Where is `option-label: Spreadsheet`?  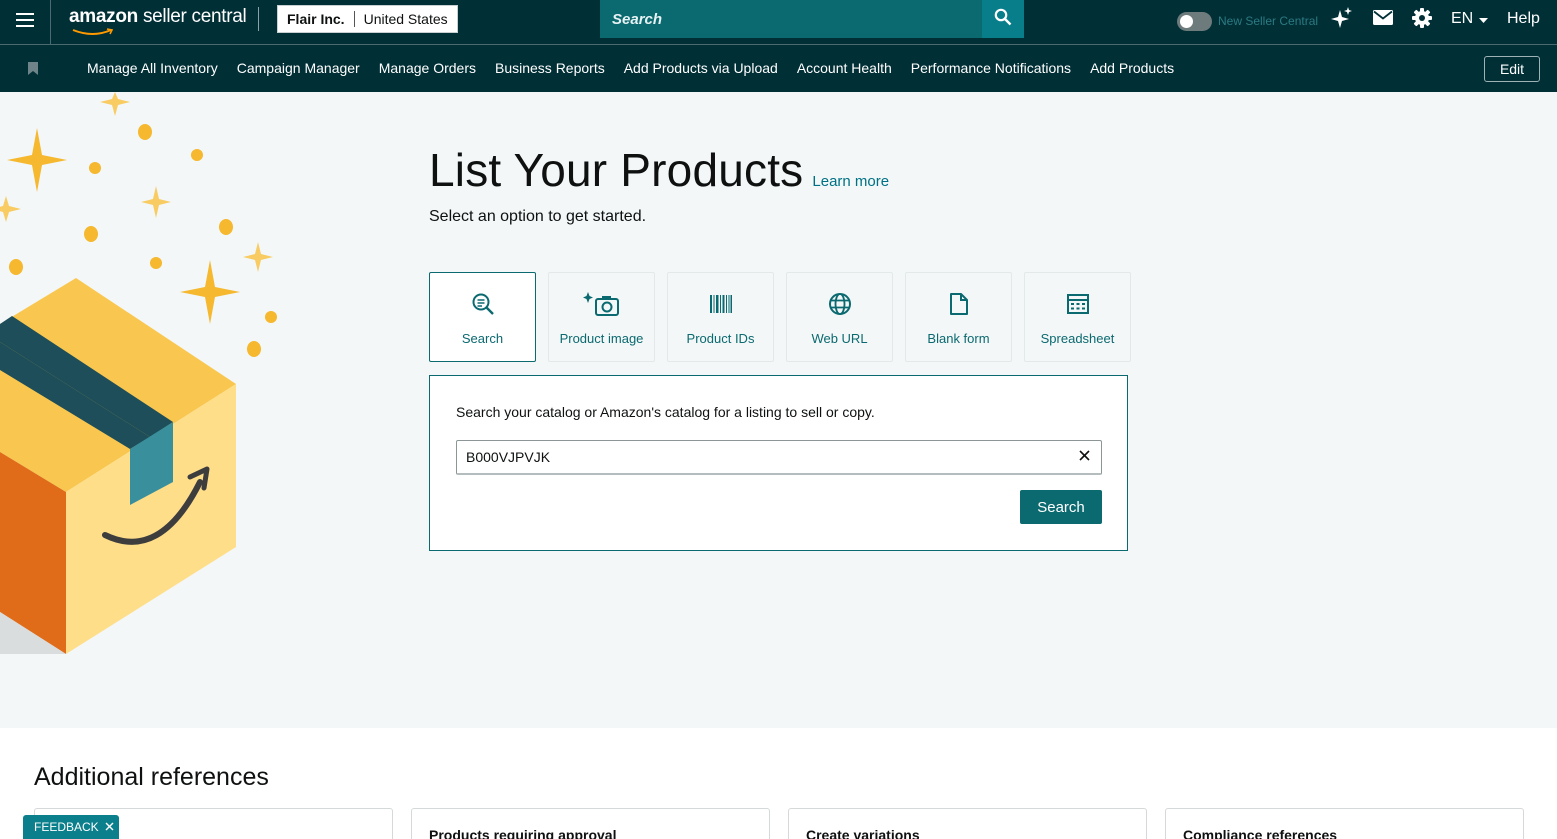
option-label: Spreadsheet is located at coordinates (1077, 338).